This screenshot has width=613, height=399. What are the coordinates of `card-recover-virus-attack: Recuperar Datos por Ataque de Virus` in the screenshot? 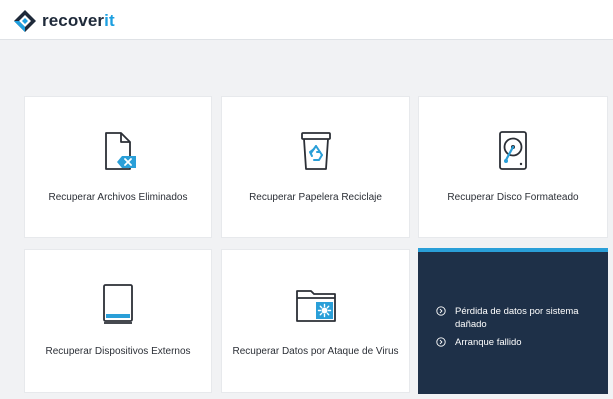 It's located at (315, 321).